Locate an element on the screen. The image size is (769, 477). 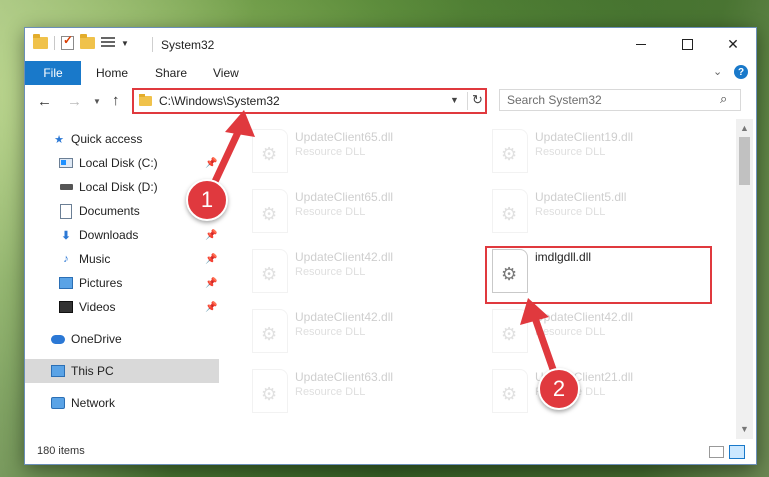
status-bar: 180 items is located at coordinates (390, 451).